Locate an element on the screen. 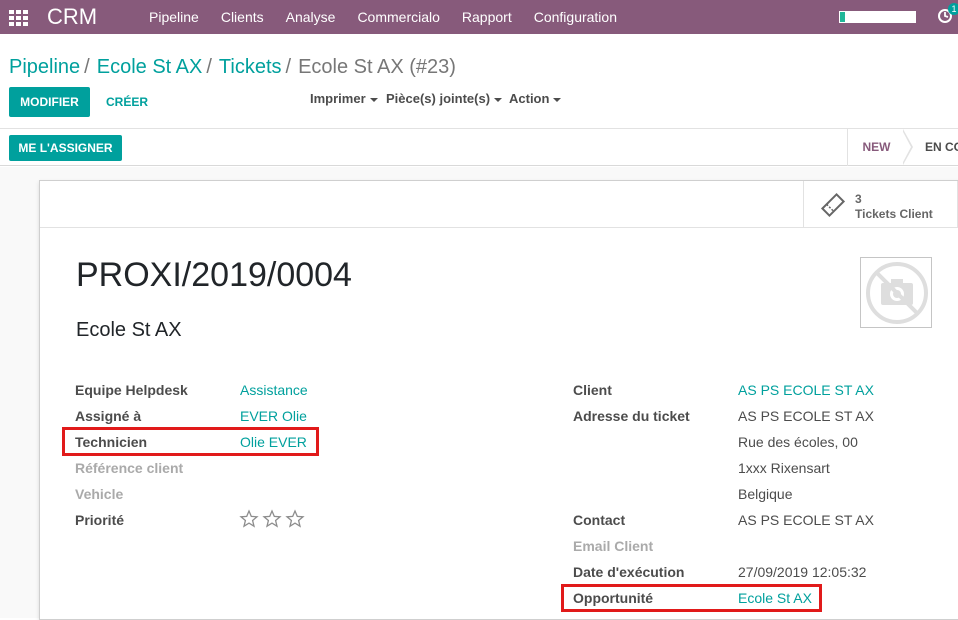  action-dropdown: Action is located at coordinates (535, 98).